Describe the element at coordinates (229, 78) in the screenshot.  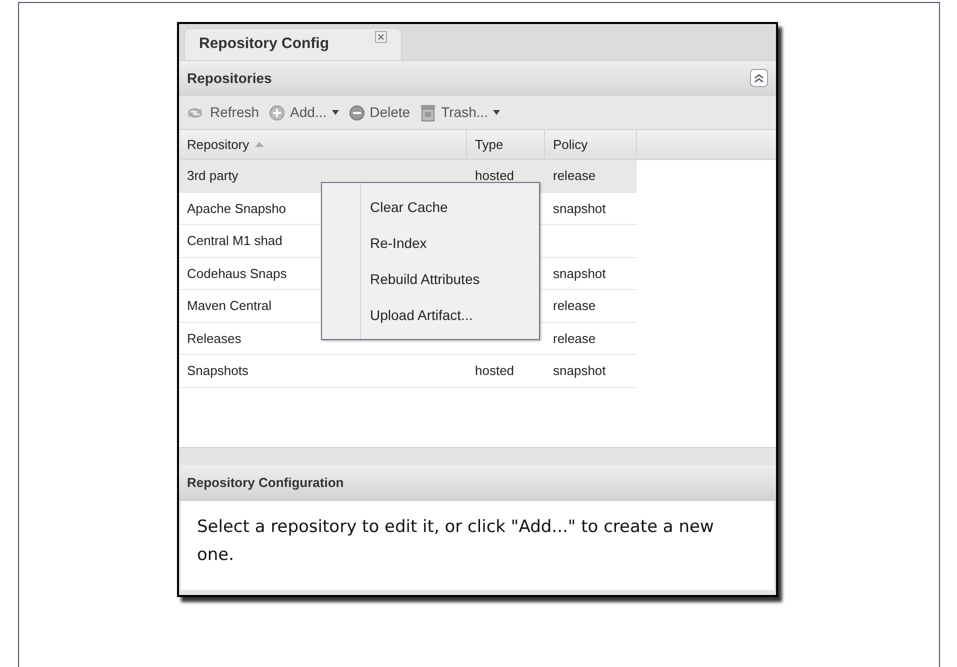
I see `panel-title: Repositories` at that location.